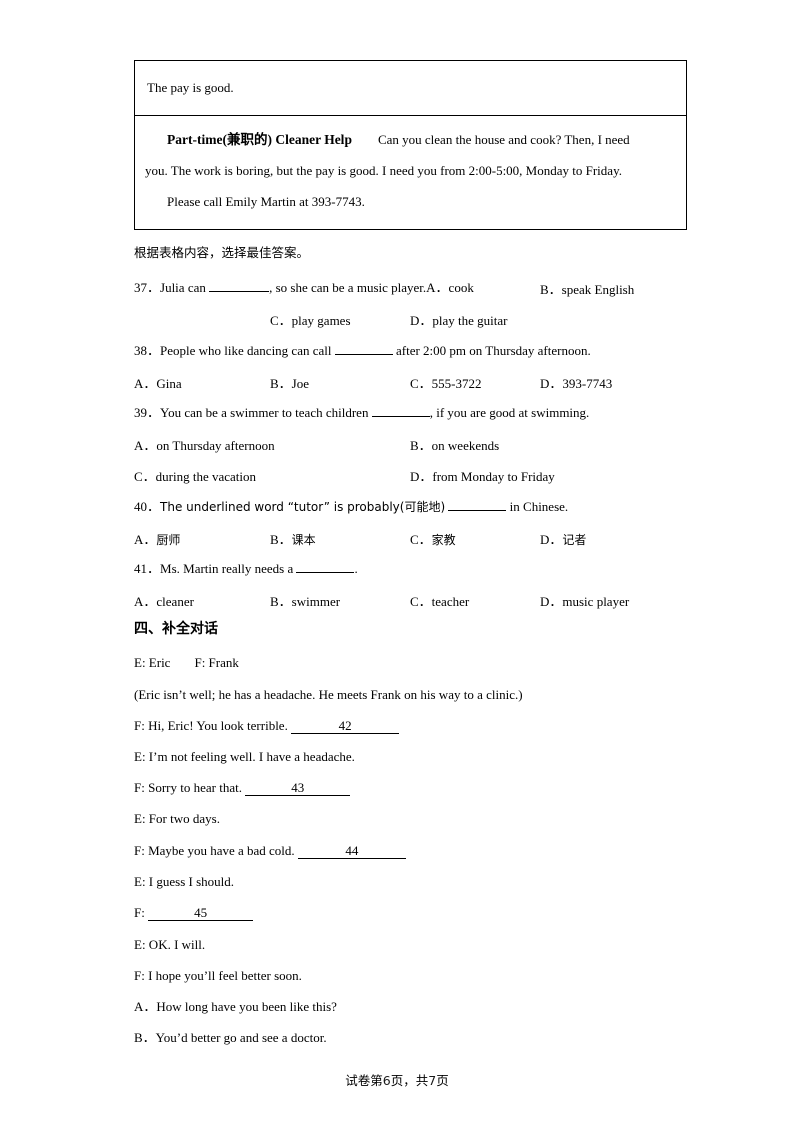 Image resolution: width=794 pixels, height=1123 pixels. I want to click on q41-opt-c-label: teacher, so click(450, 601).